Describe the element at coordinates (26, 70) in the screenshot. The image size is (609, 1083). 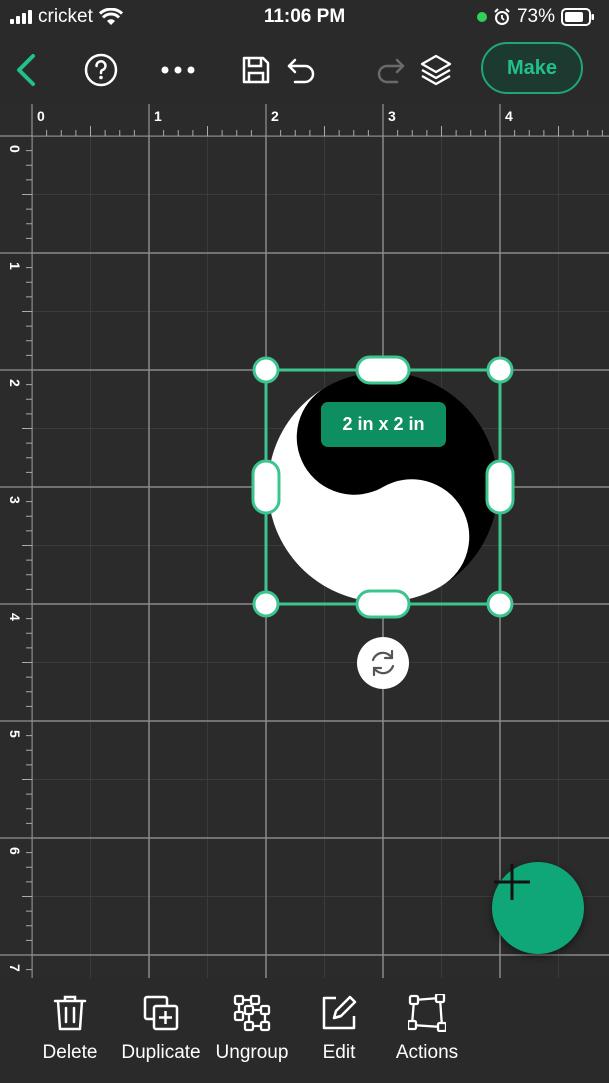
I see `back-icon` at that location.